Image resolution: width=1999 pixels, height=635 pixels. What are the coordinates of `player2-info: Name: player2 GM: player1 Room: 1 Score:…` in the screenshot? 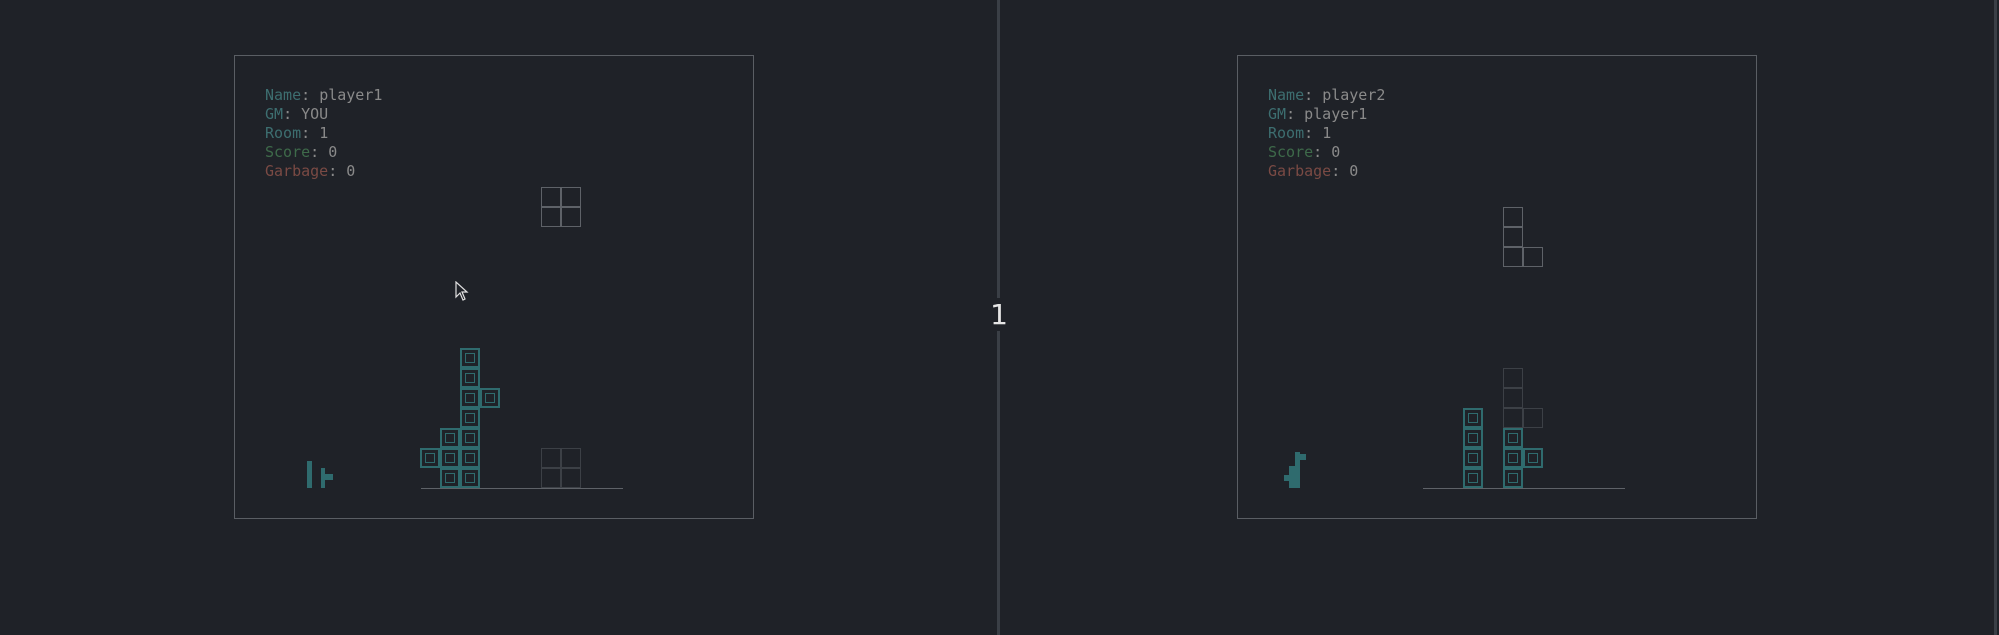 It's located at (1326, 133).